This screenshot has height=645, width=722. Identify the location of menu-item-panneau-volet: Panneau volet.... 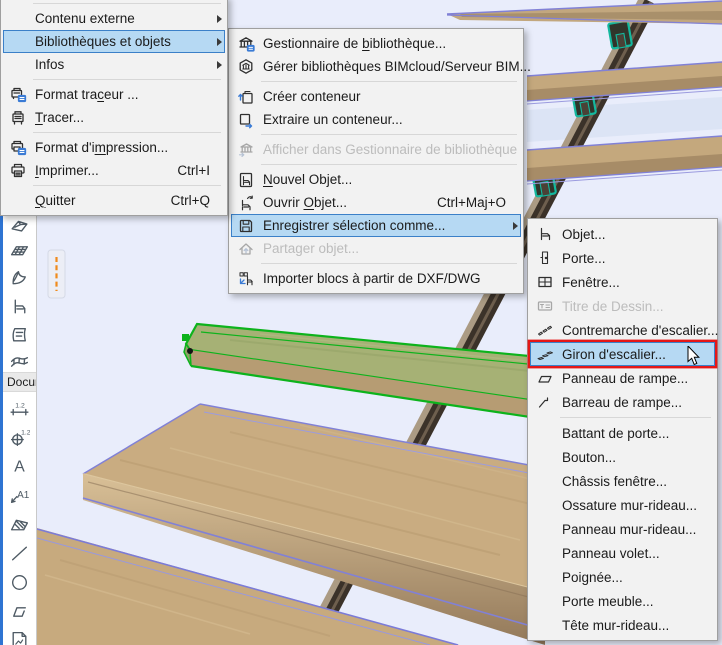
(622, 553).